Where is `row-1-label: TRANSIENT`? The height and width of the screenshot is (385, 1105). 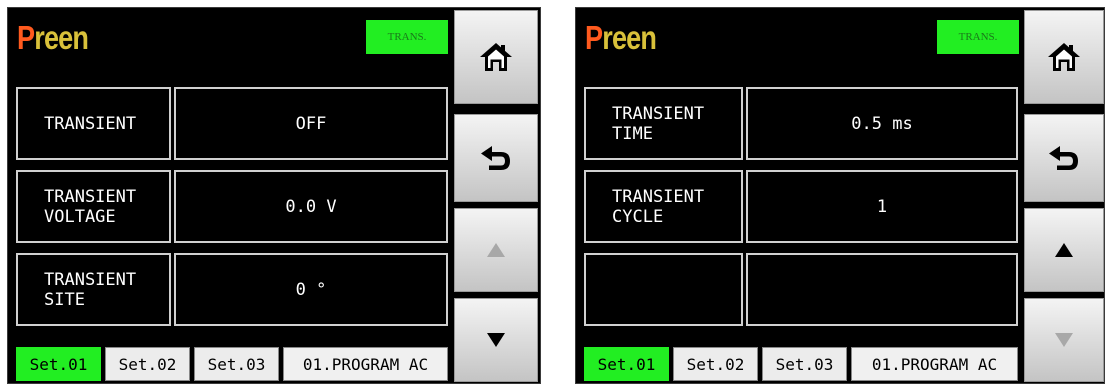
row-1-label: TRANSIENT is located at coordinates (90, 123).